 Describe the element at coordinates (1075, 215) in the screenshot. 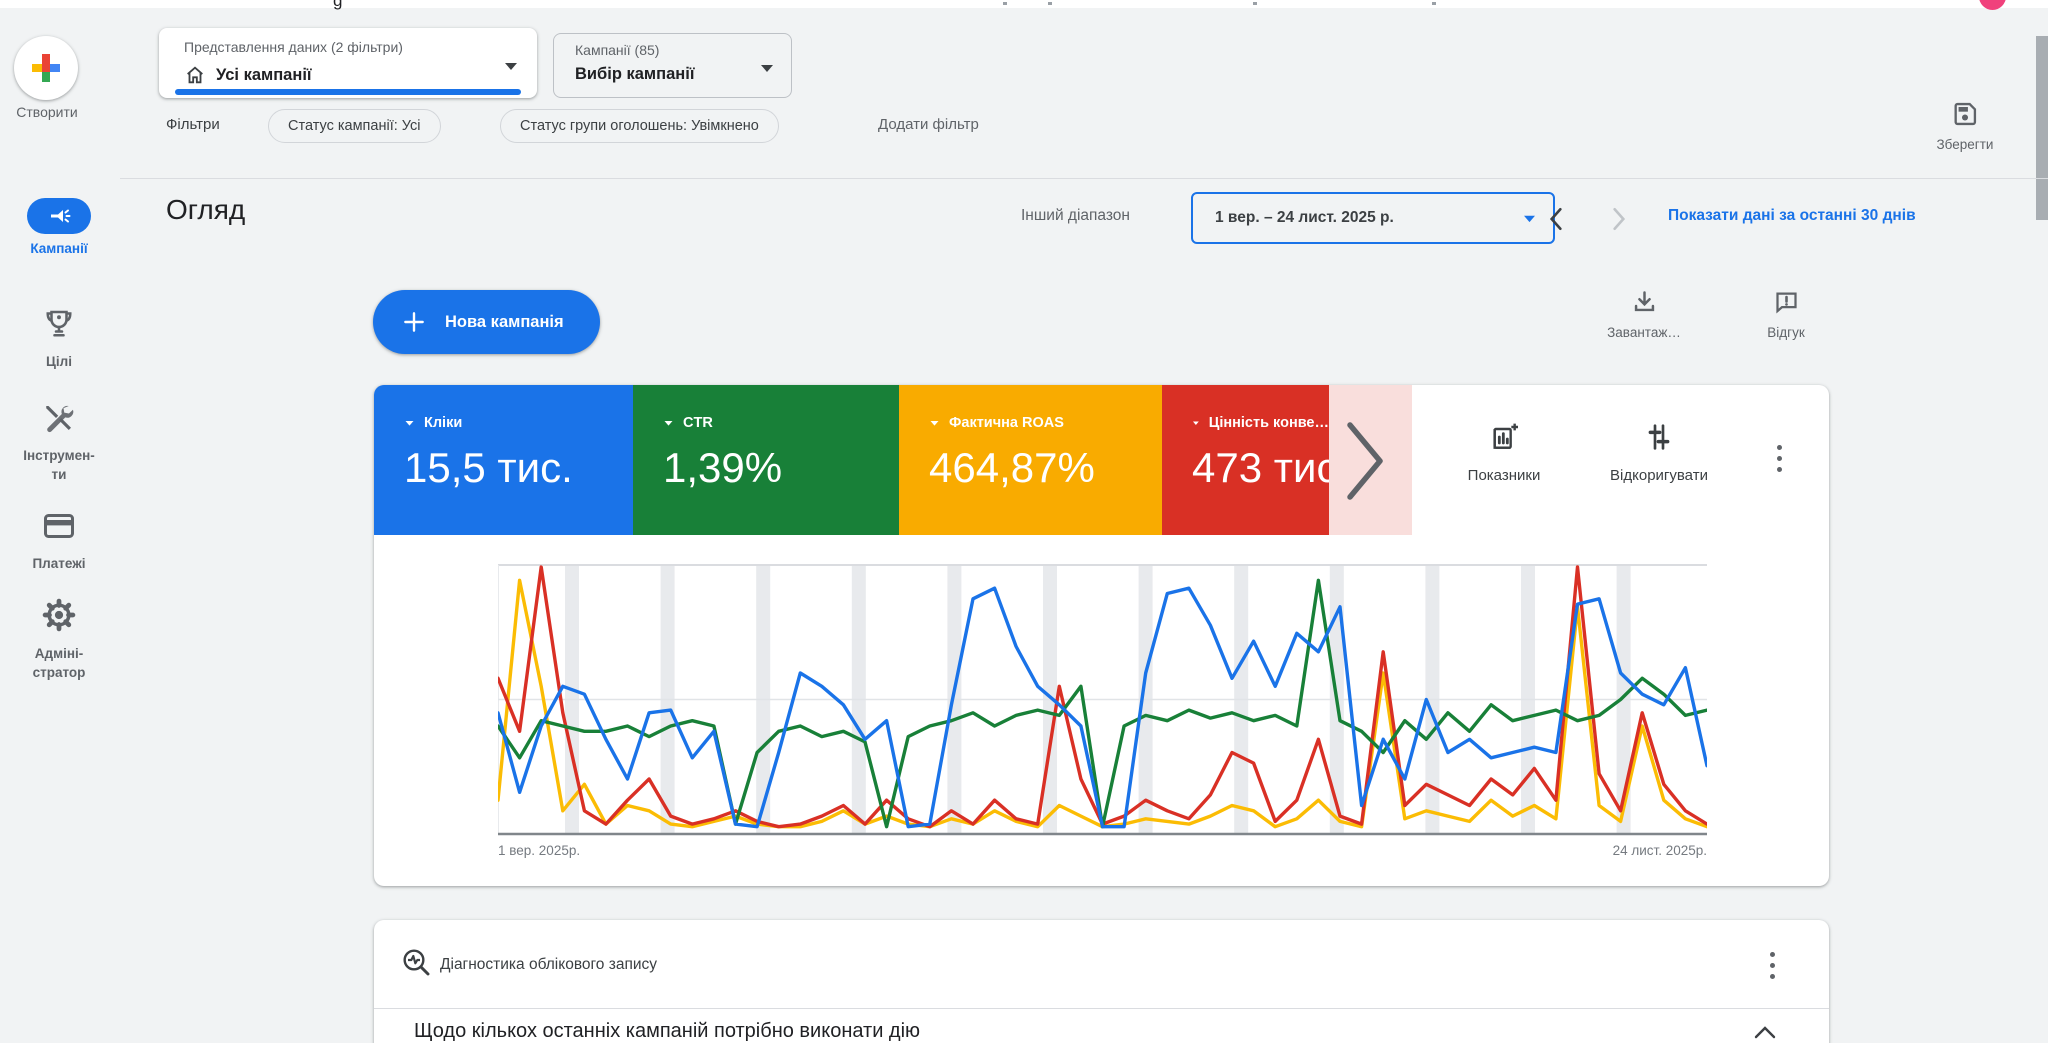

I see `date-range-label: Інший діапазон` at that location.